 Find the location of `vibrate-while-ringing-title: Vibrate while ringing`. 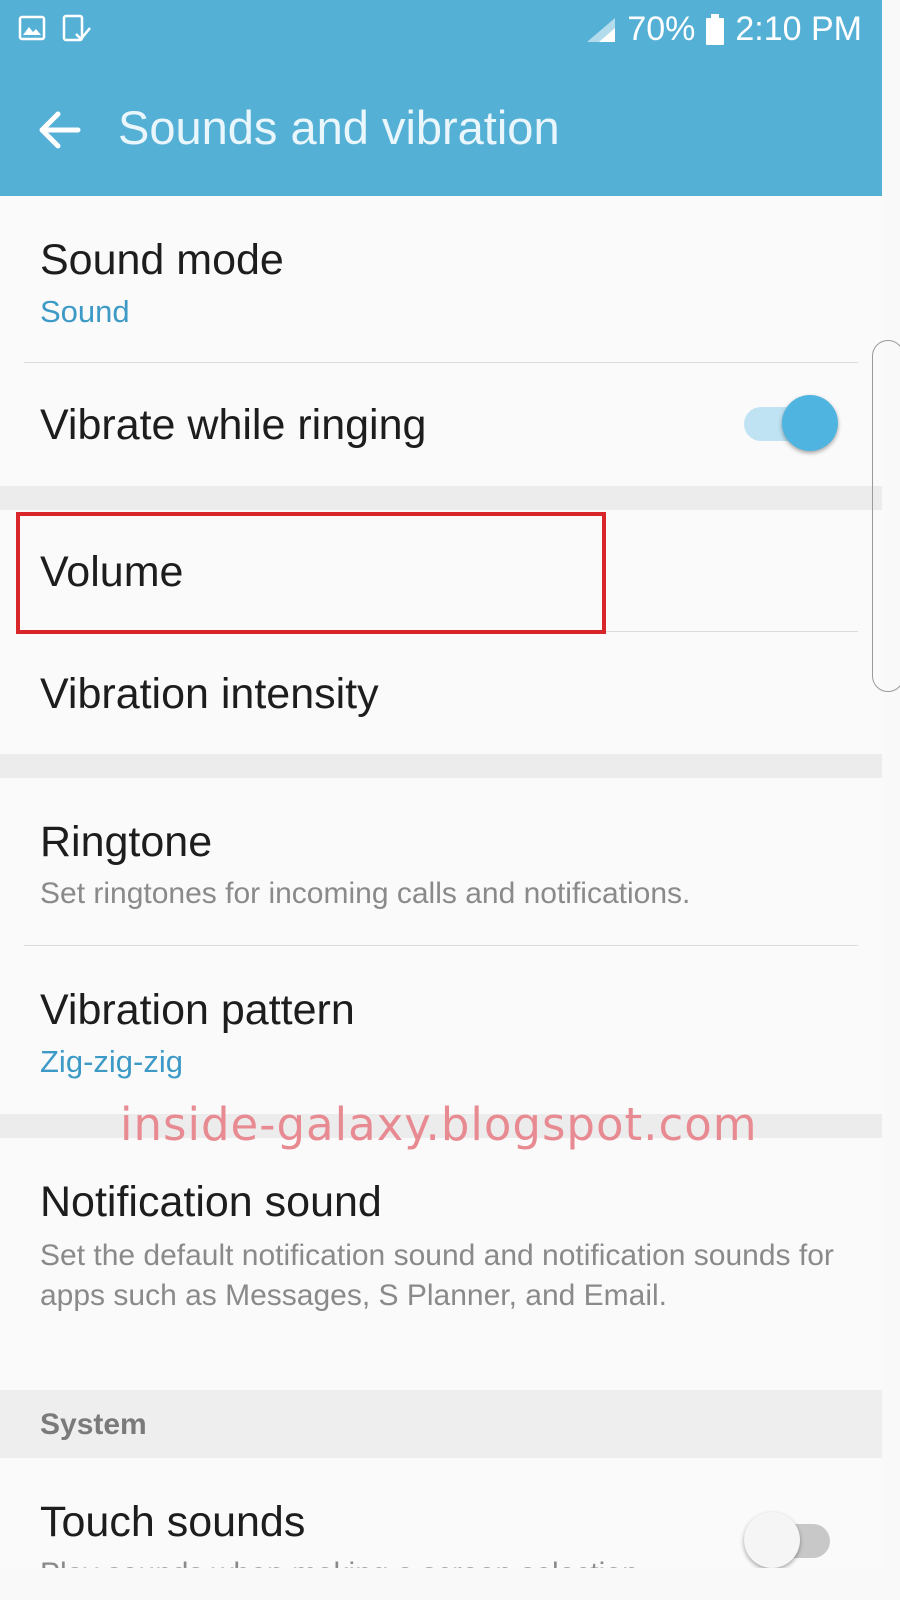

vibrate-while-ringing-title: Vibrate while ringing is located at coordinates (233, 425).